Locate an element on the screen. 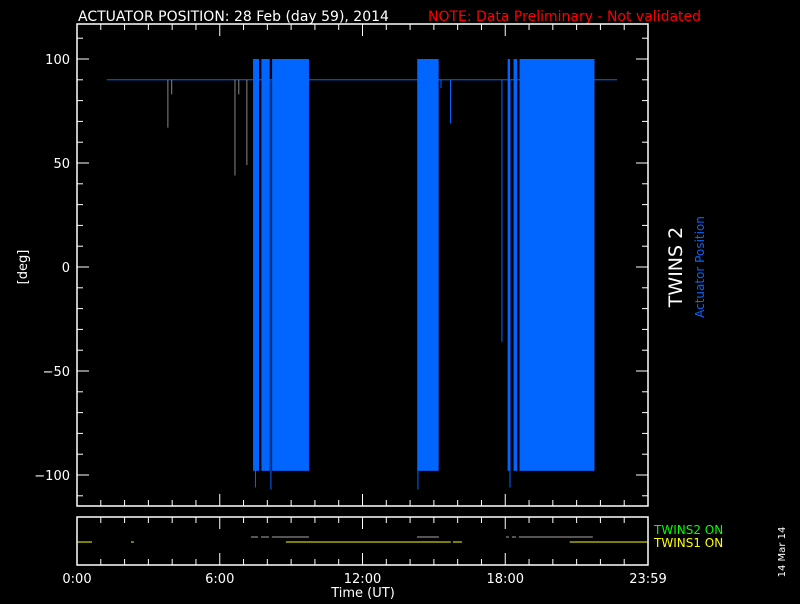 This screenshot has height=604, width=800. preliminary-note: NOTE: Data Preliminary - Not validated is located at coordinates (564, 17).